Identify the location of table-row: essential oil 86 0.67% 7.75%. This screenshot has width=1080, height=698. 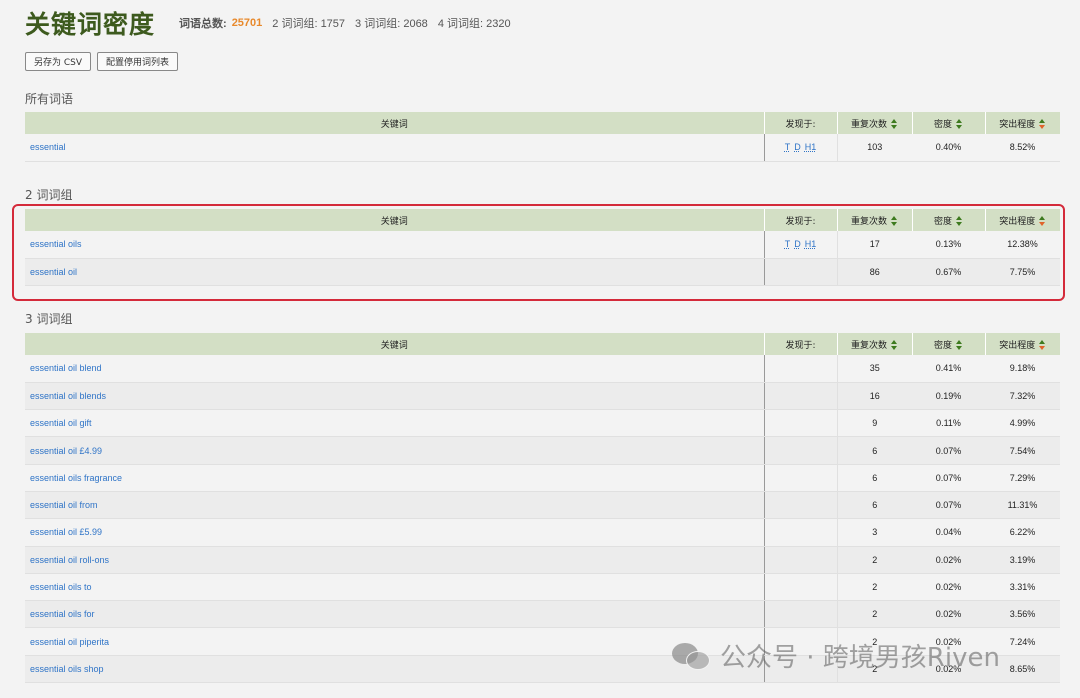
(542, 272).